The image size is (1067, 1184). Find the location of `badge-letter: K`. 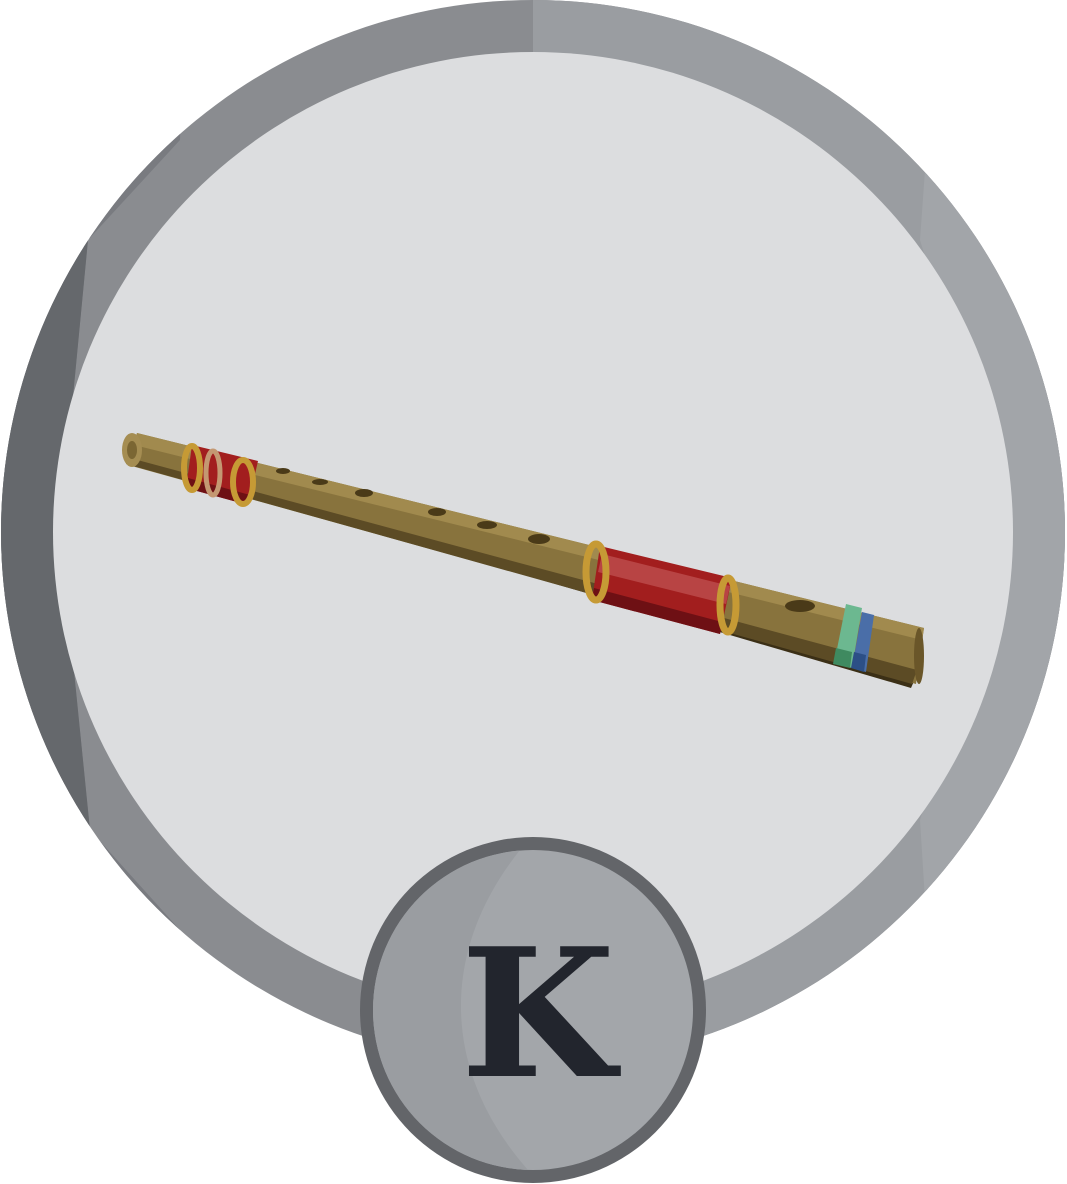

badge-letter: K is located at coordinates (541, 1013).